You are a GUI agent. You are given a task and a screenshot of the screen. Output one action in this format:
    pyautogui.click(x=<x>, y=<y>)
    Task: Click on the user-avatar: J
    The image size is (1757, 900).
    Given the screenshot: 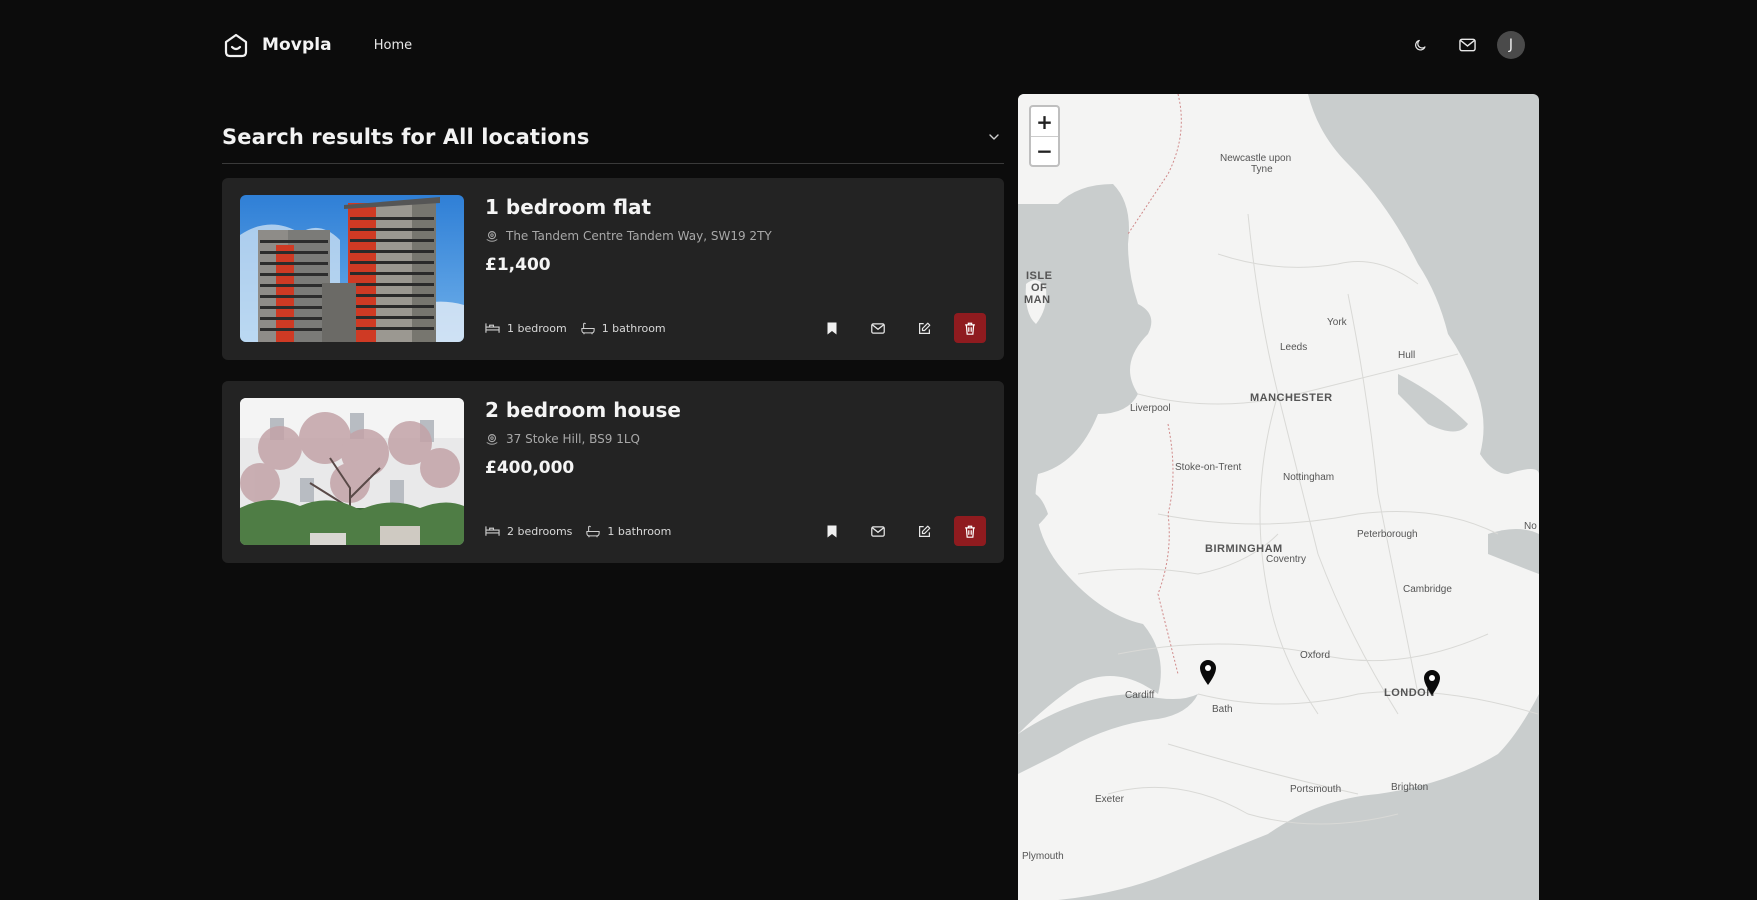 What is the action you would take?
    pyautogui.click(x=1511, y=45)
    